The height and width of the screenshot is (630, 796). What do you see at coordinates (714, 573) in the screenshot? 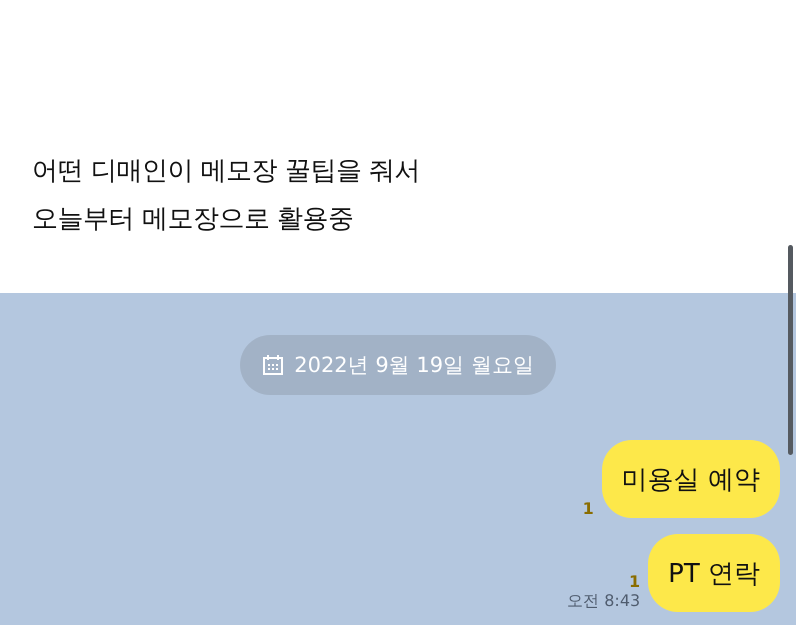
I see `message-bubble: PT 연락` at bounding box center [714, 573].